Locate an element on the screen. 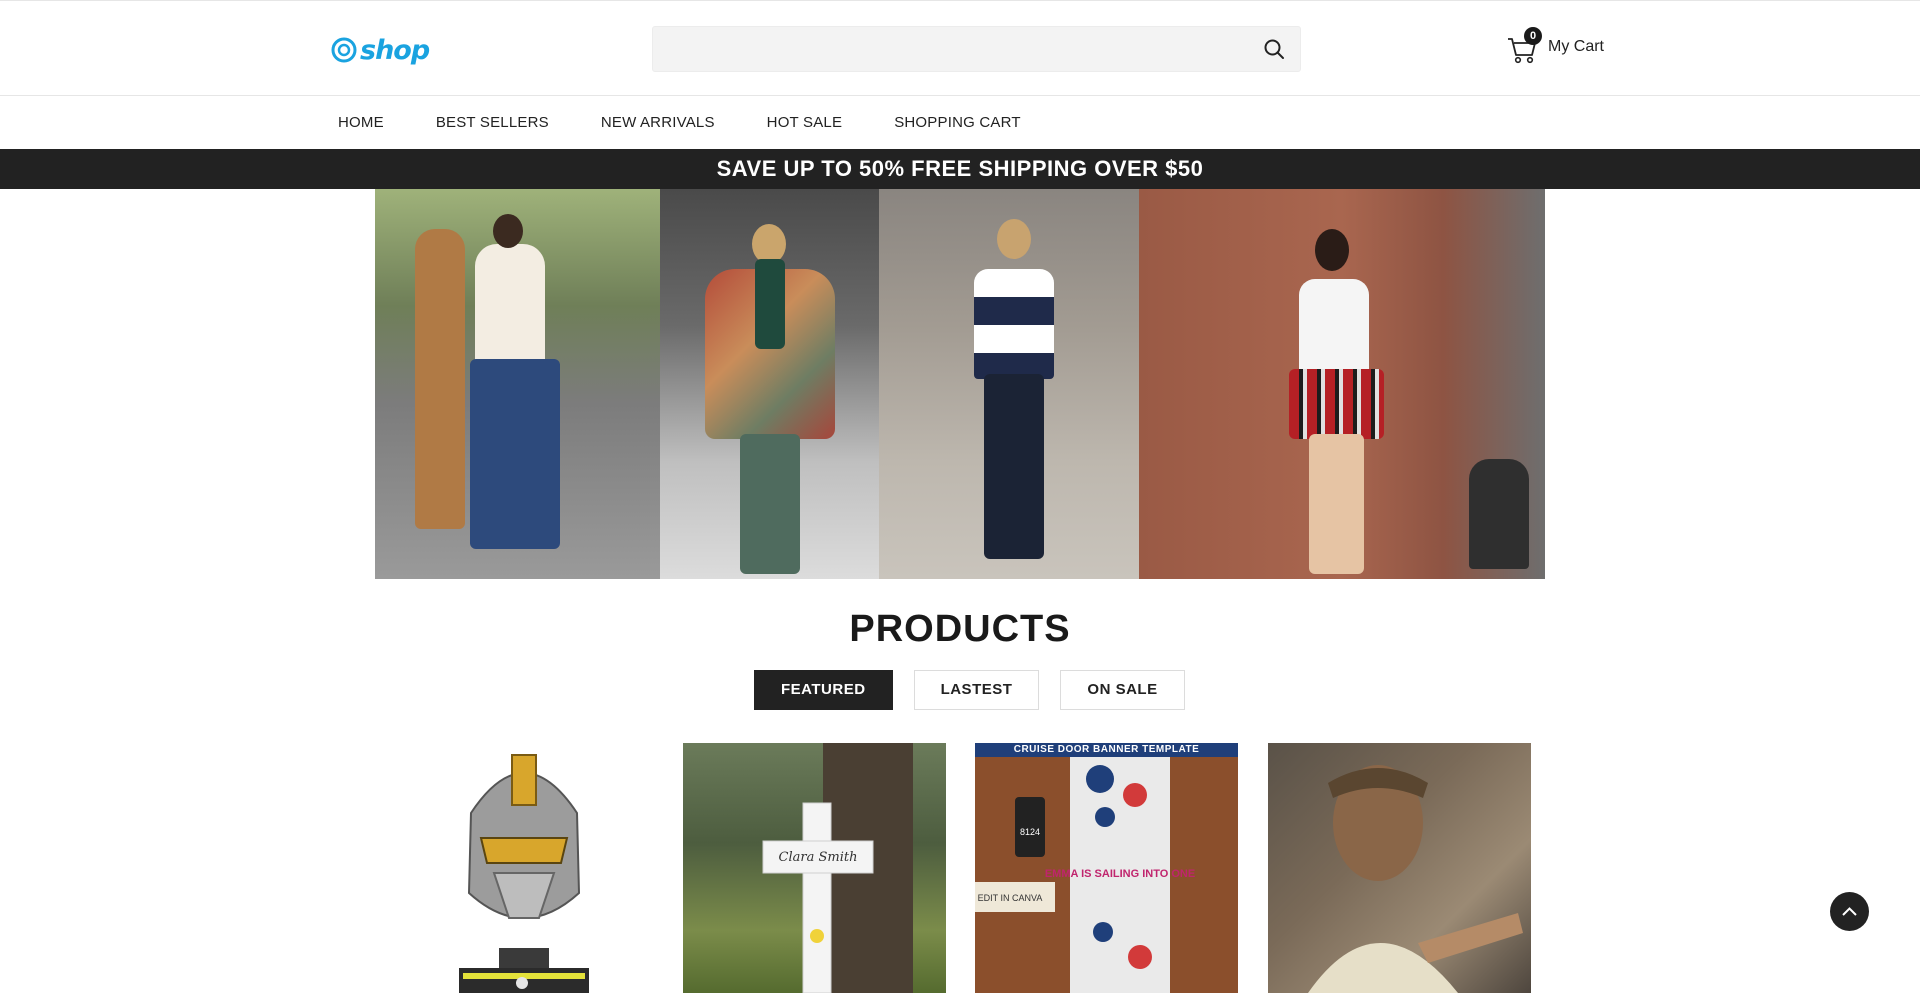 The height and width of the screenshot is (993, 1920). search-button is located at coordinates (1274, 50).